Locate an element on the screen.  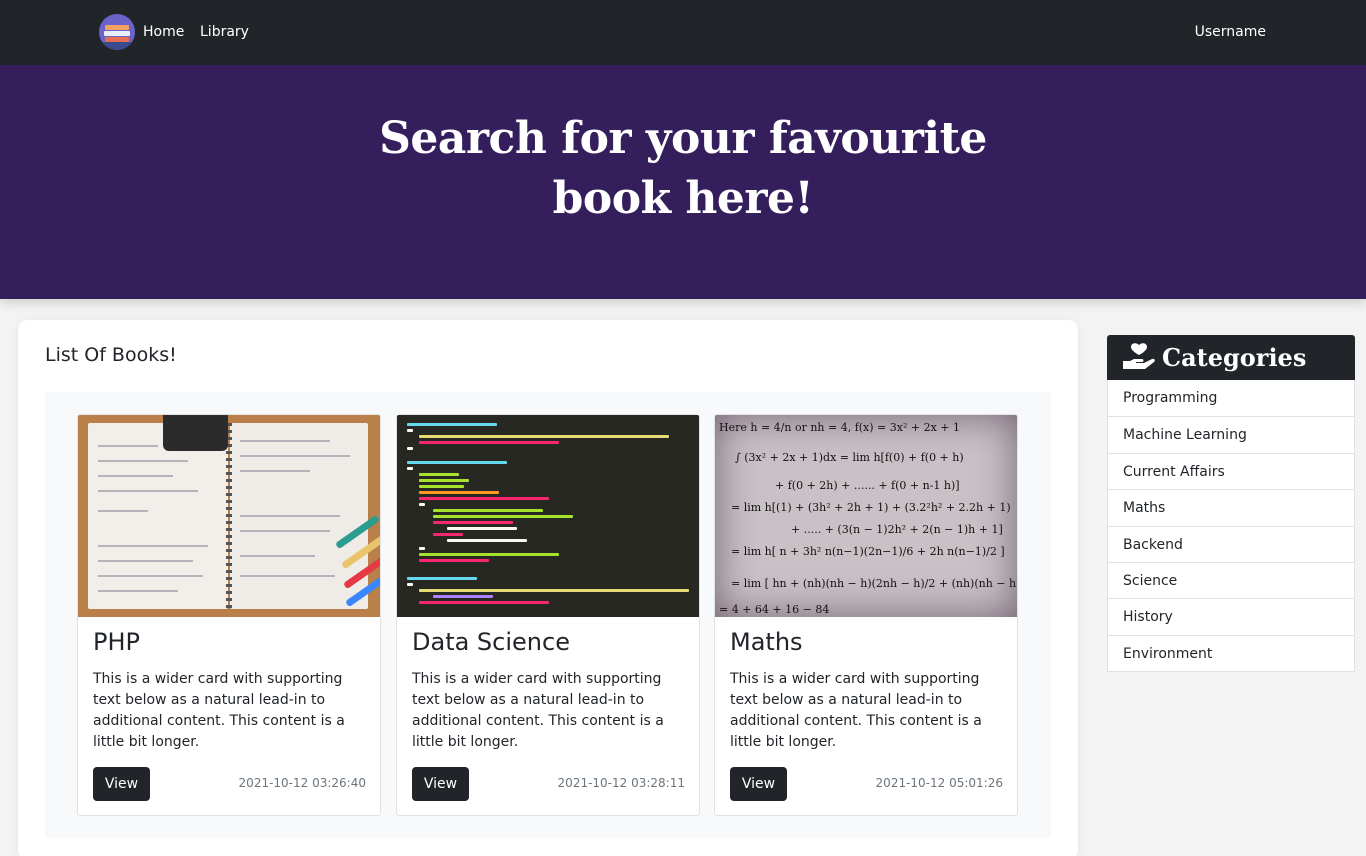
category-item-history: History is located at coordinates (1231, 616).